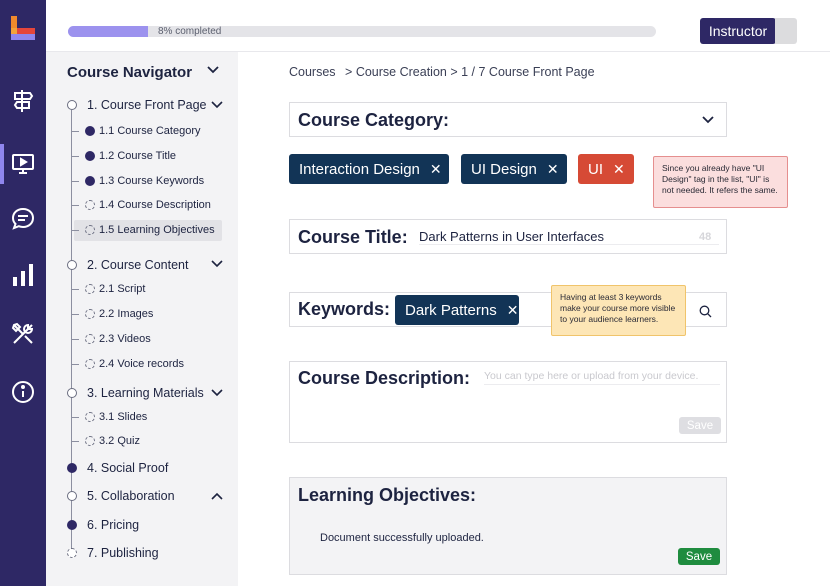  I want to click on tag-ui-duplicate: UI ✕, so click(606, 169).